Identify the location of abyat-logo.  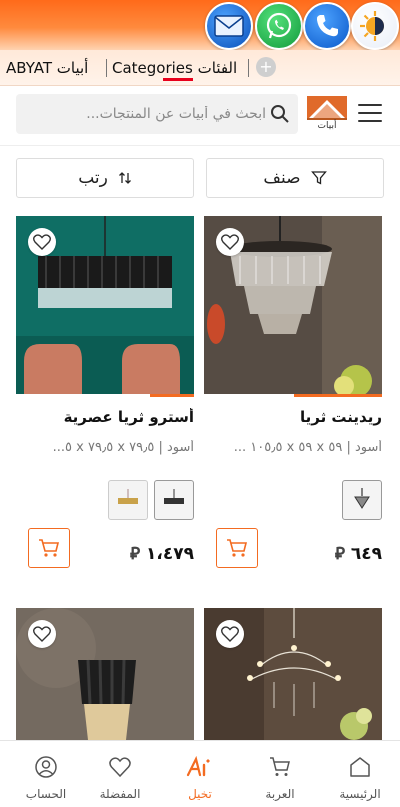
(327, 115).